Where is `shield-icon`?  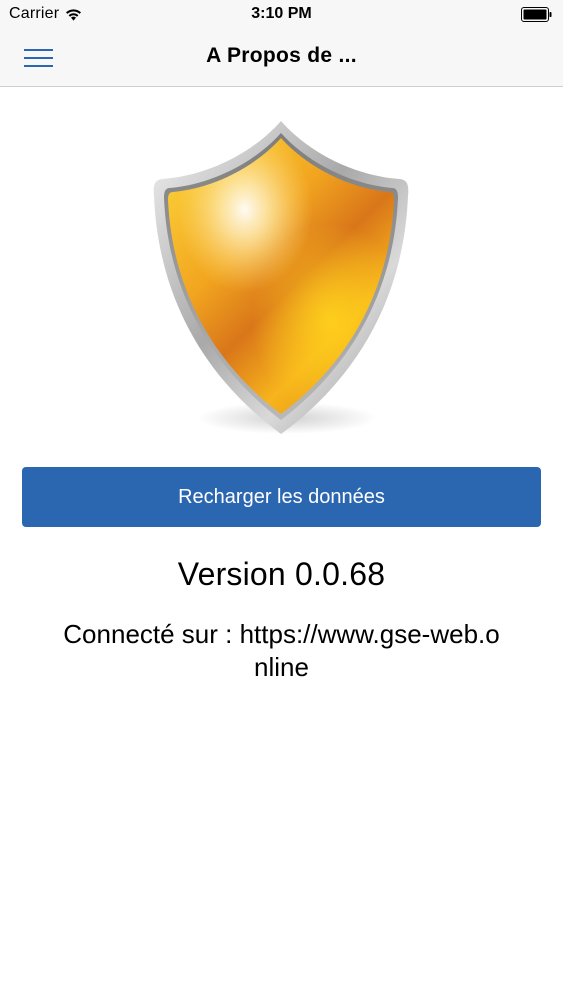
shield-icon is located at coordinates (281, 277).